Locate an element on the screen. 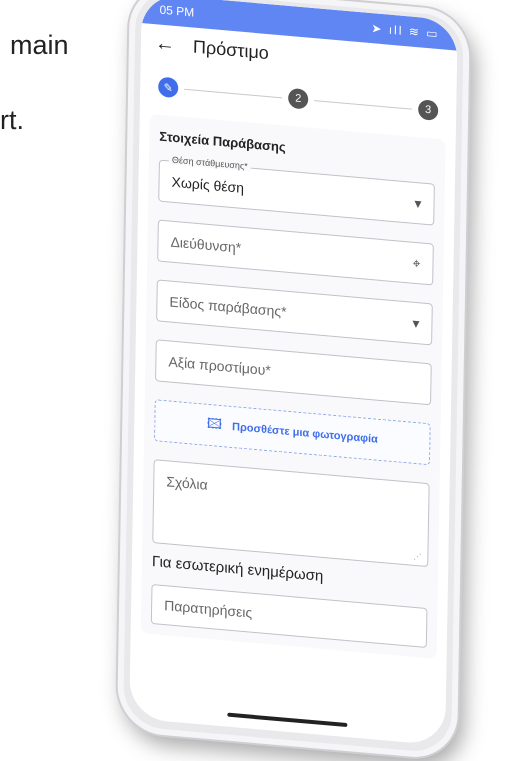 Image resolution: width=520 pixels, height=761 pixels. fine-value-field: Αξία προστίμου* is located at coordinates (293, 372).